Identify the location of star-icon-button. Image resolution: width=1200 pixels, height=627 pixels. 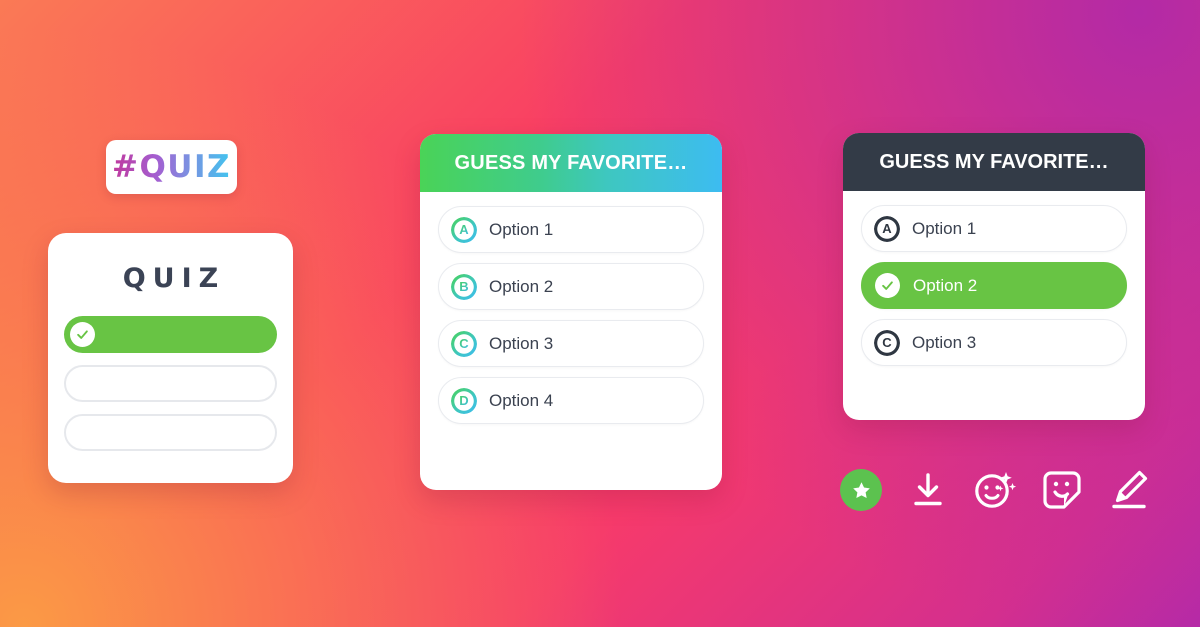
(861, 490).